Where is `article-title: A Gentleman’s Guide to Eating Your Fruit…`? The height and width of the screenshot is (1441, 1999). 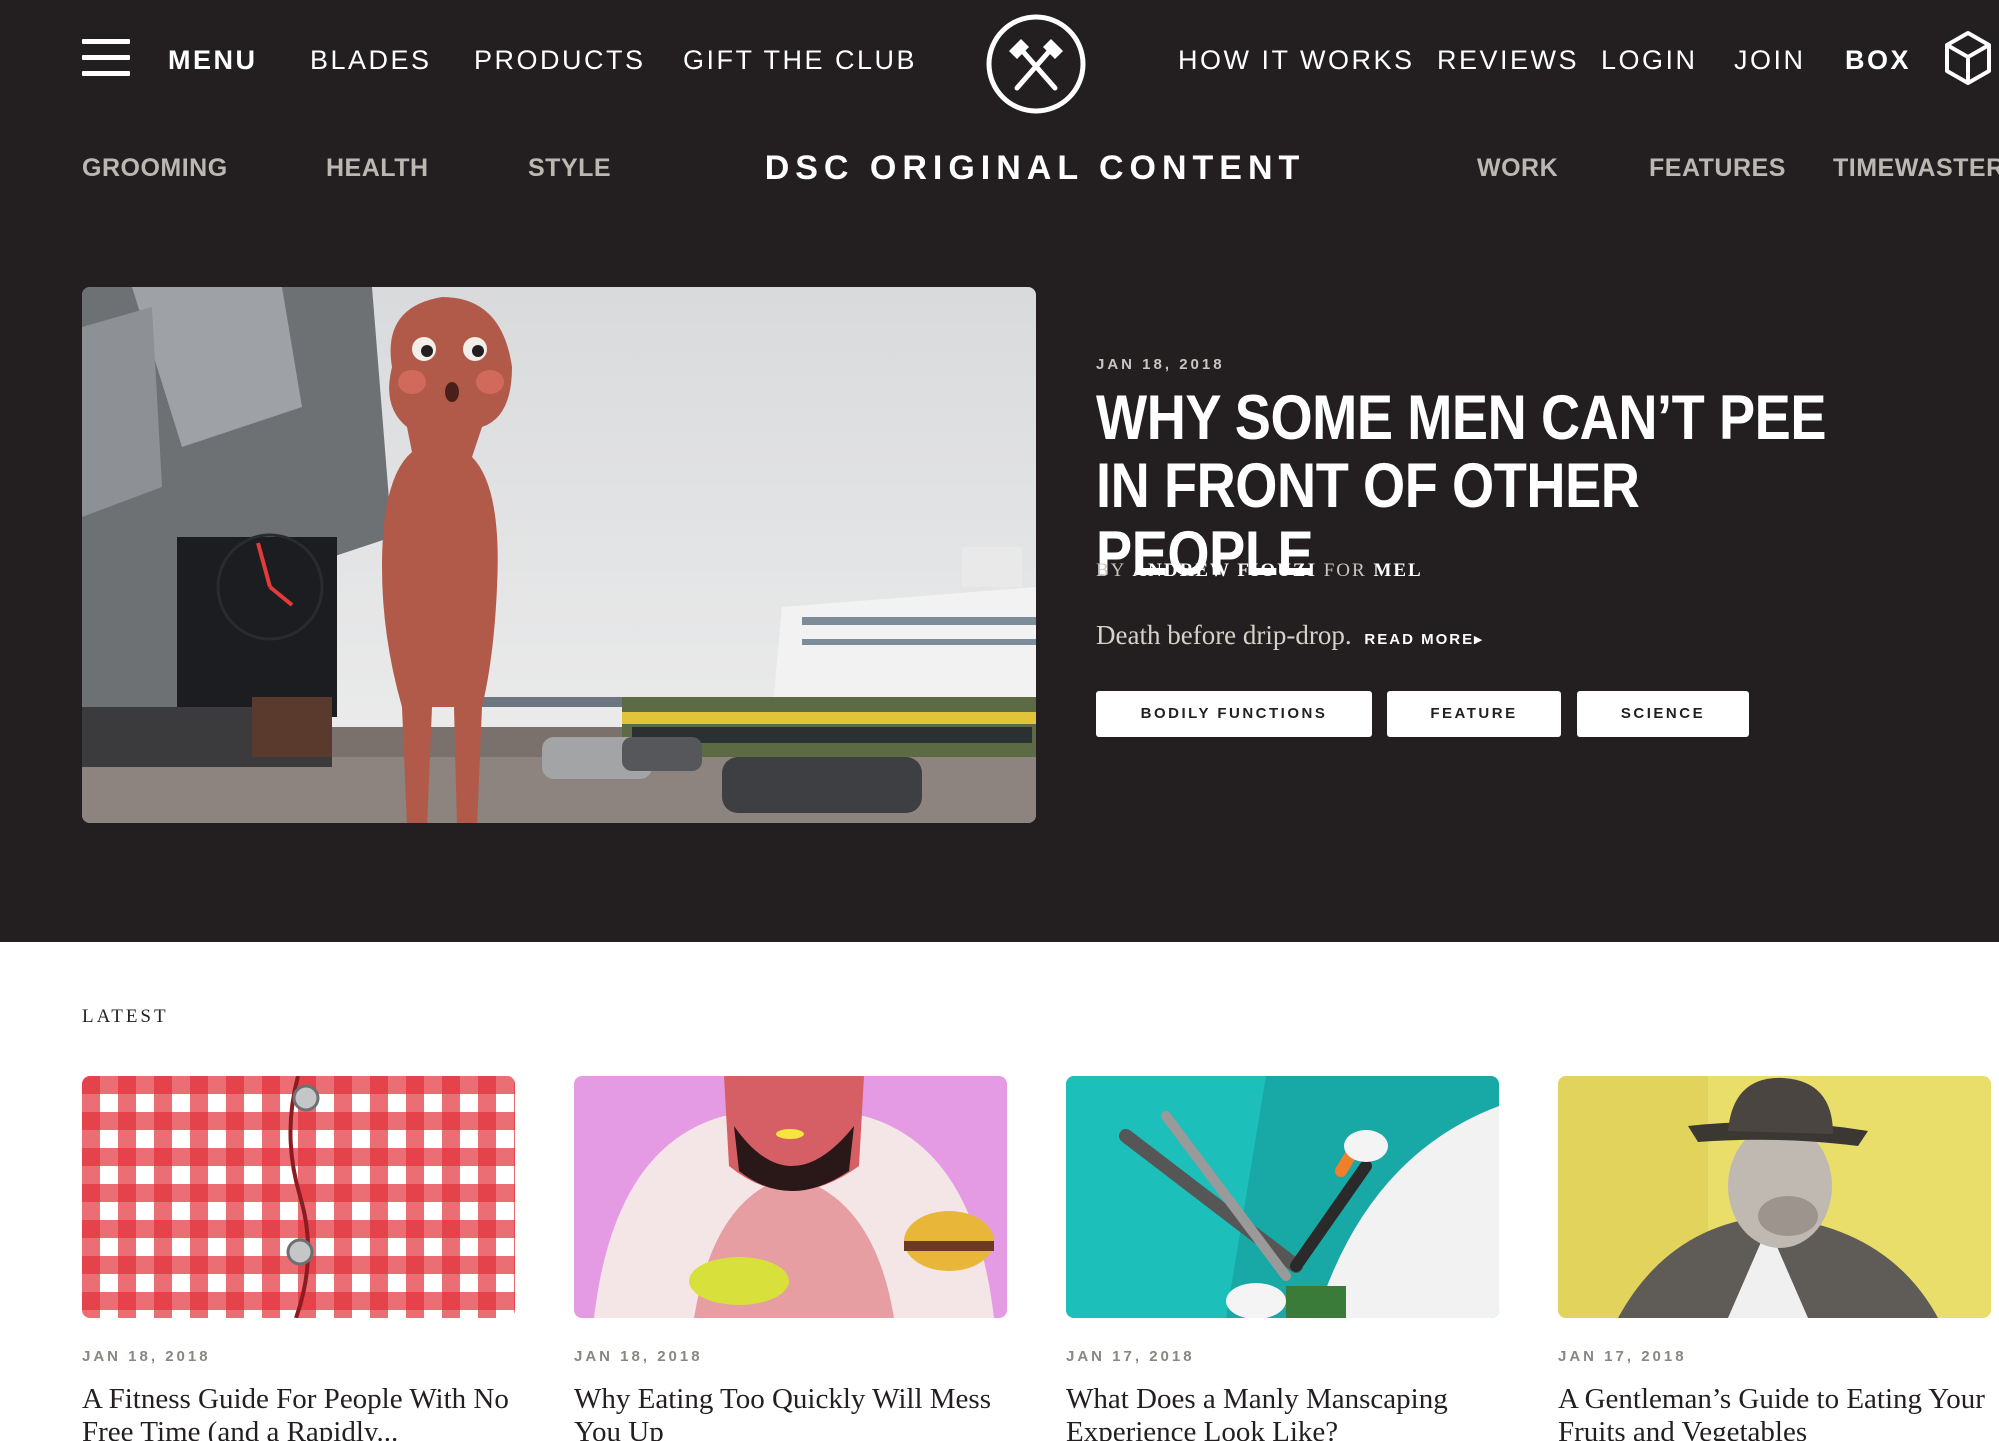
article-title: A Gentleman’s Guide to Eating Your Fruit… is located at coordinates (1774, 1412).